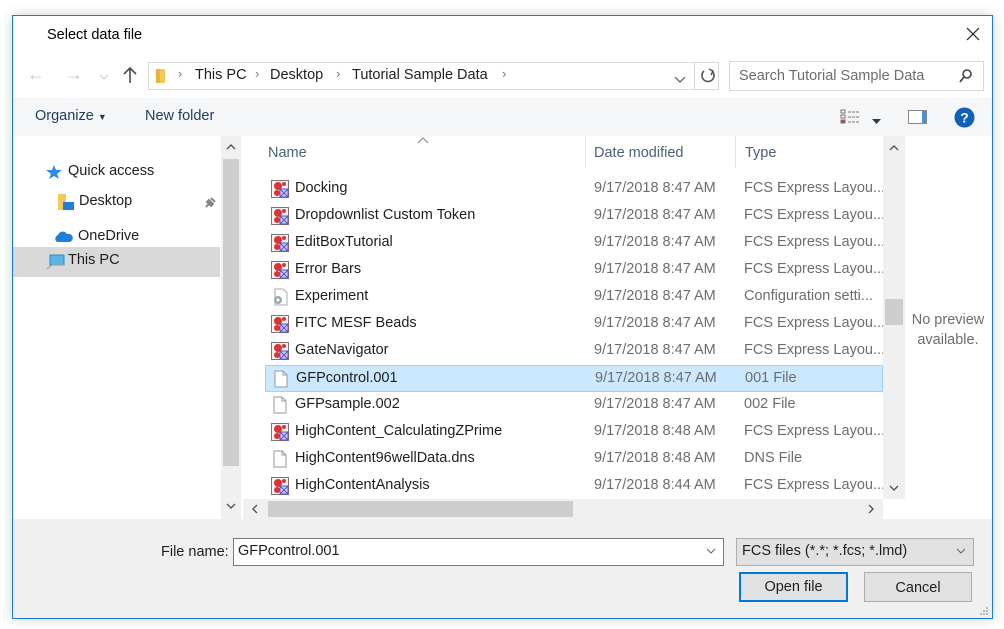 Image resolution: width=1004 pixels, height=629 pixels. What do you see at coordinates (296, 75) in the screenshot?
I see `breadcrumb-desktop: Desktop` at bounding box center [296, 75].